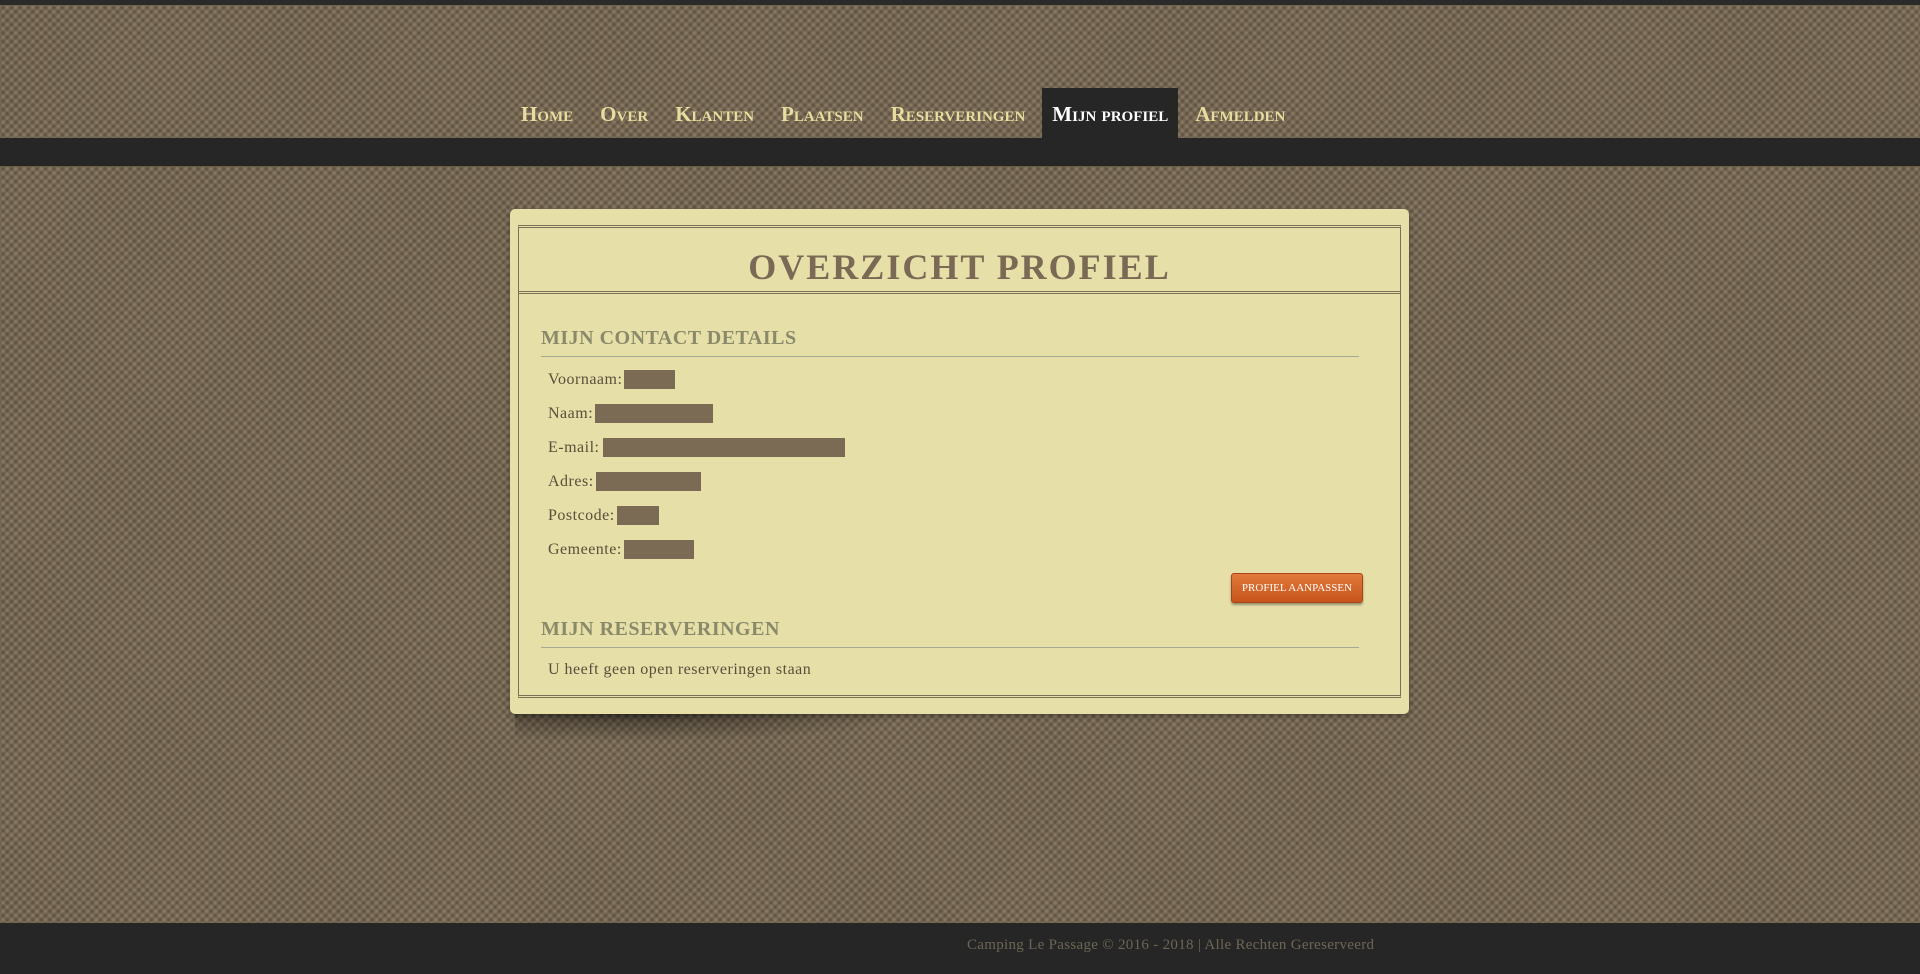 The height and width of the screenshot is (974, 1920). Describe the element at coordinates (959, 267) in the screenshot. I see `page-title: OVERZICHT PROFIEL` at that location.